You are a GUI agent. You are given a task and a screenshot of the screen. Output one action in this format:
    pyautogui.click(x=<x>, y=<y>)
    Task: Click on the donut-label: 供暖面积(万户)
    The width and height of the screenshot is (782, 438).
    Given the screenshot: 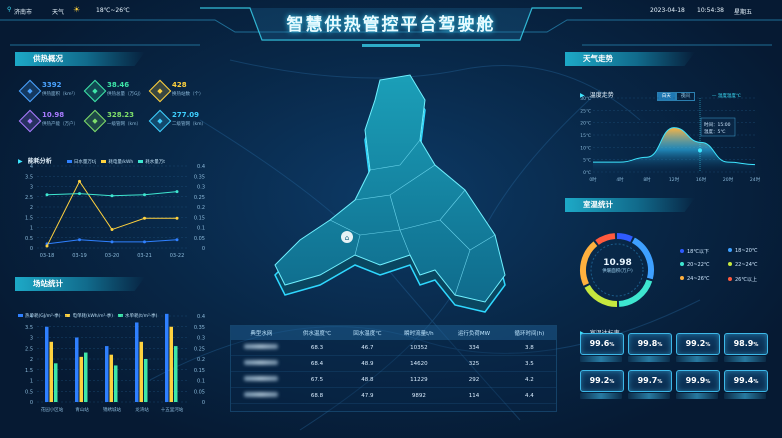 What is the action you would take?
    pyautogui.click(x=617, y=271)
    